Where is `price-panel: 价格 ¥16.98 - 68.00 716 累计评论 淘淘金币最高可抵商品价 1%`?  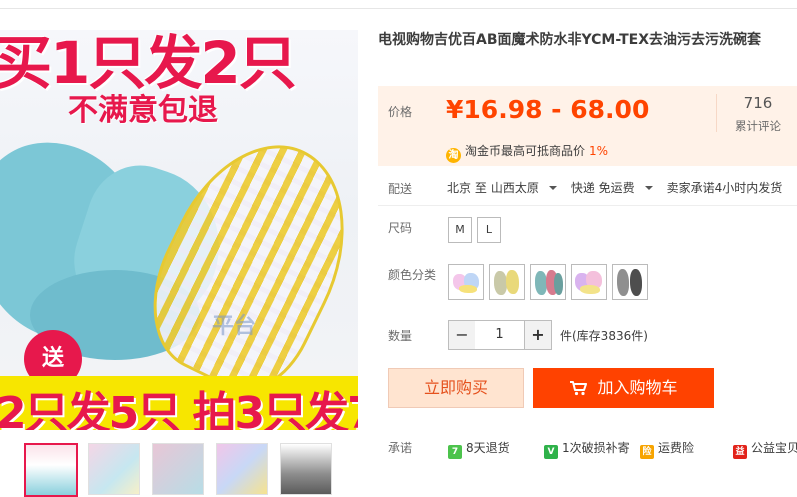
price-panel: 价格 ¥16.98 - 68.00 716 累计评论 淘淘金币最高可抵商品价 1% is located at coordinates (587, 126).